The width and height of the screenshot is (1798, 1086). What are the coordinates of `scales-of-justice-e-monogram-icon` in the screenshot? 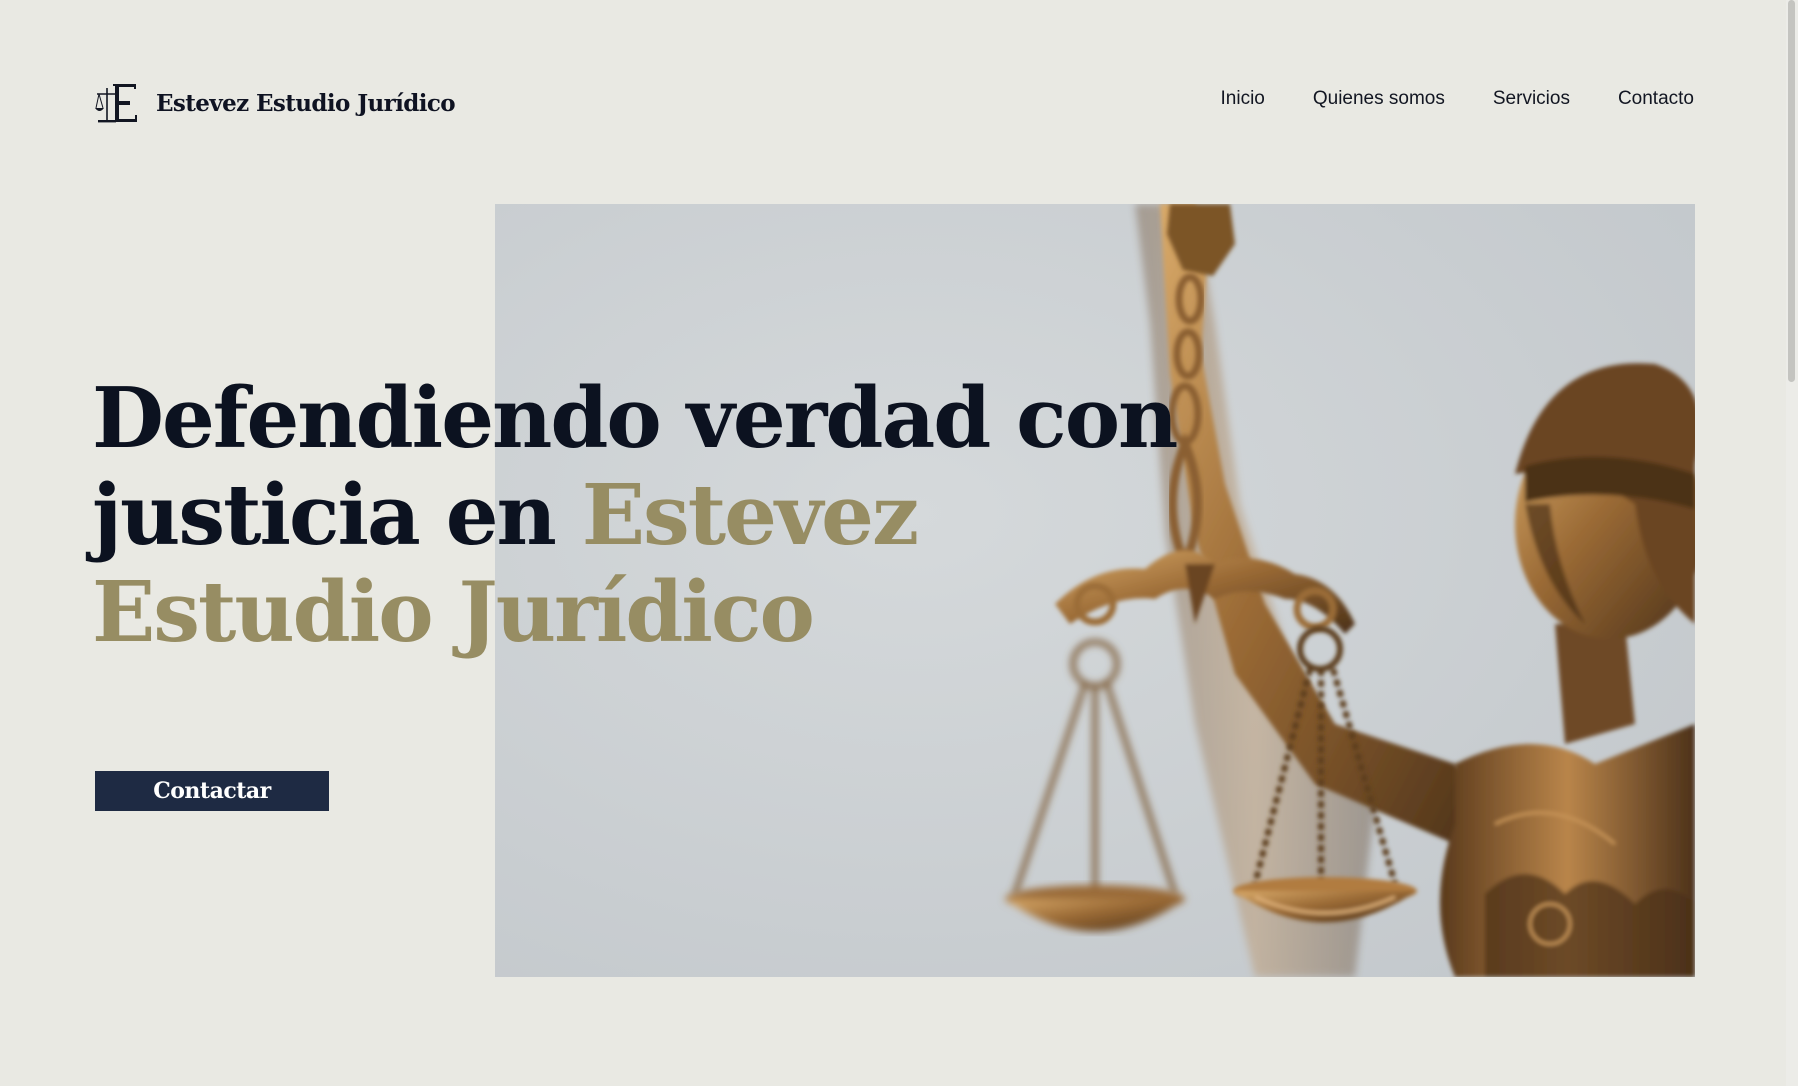 It's located at (116, 103).